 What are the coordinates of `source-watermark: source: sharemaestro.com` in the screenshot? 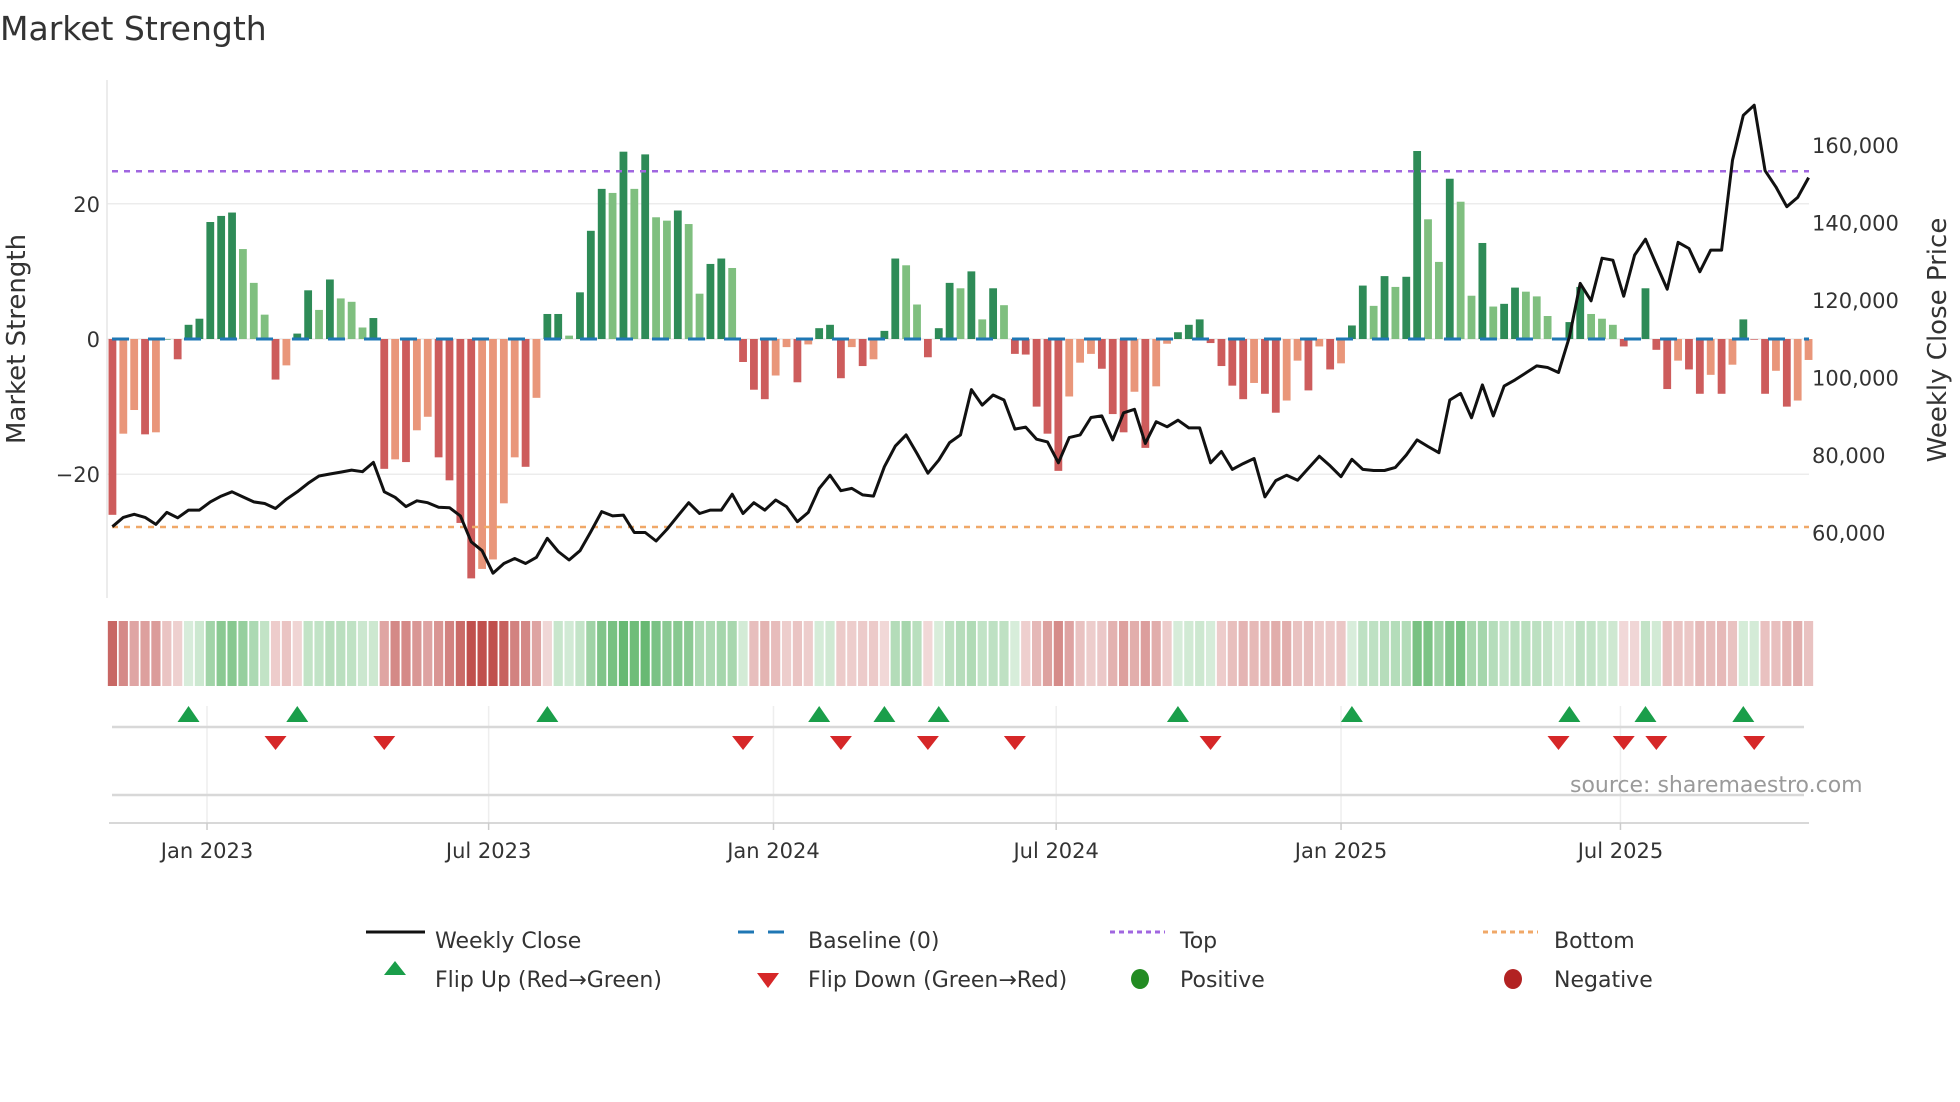 It's located at (1716, 785).